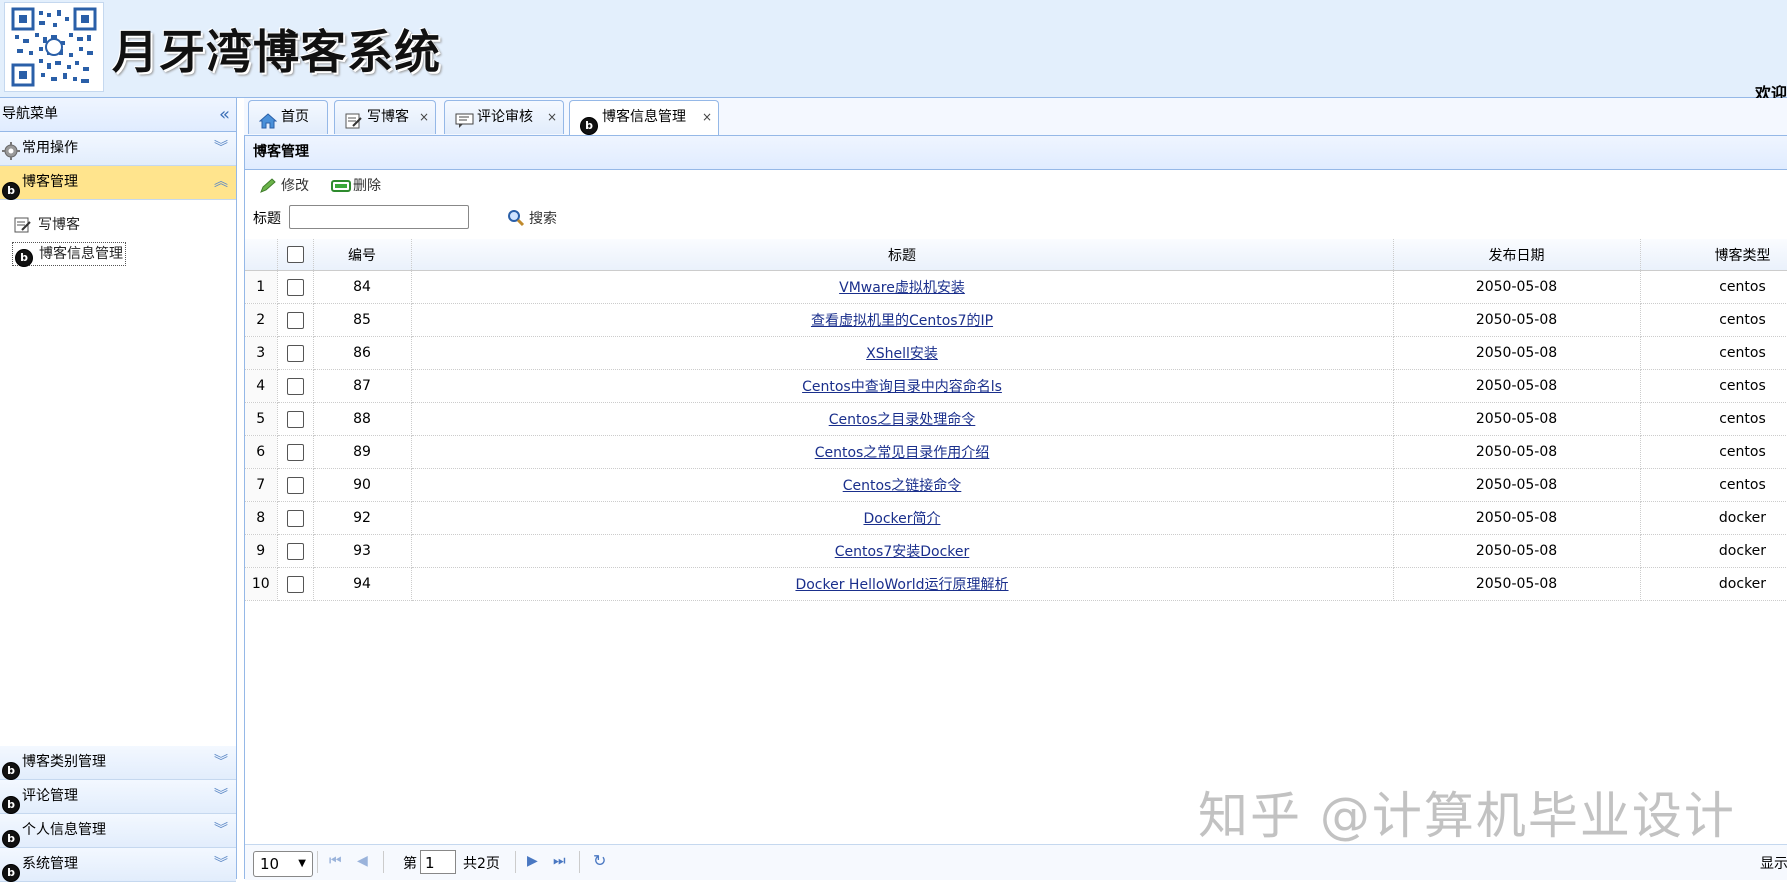 The image size is (1787, 889). I want to click on table-row: 3 86 XShell安装 2050-05-08 centos, so click(1016, 353).